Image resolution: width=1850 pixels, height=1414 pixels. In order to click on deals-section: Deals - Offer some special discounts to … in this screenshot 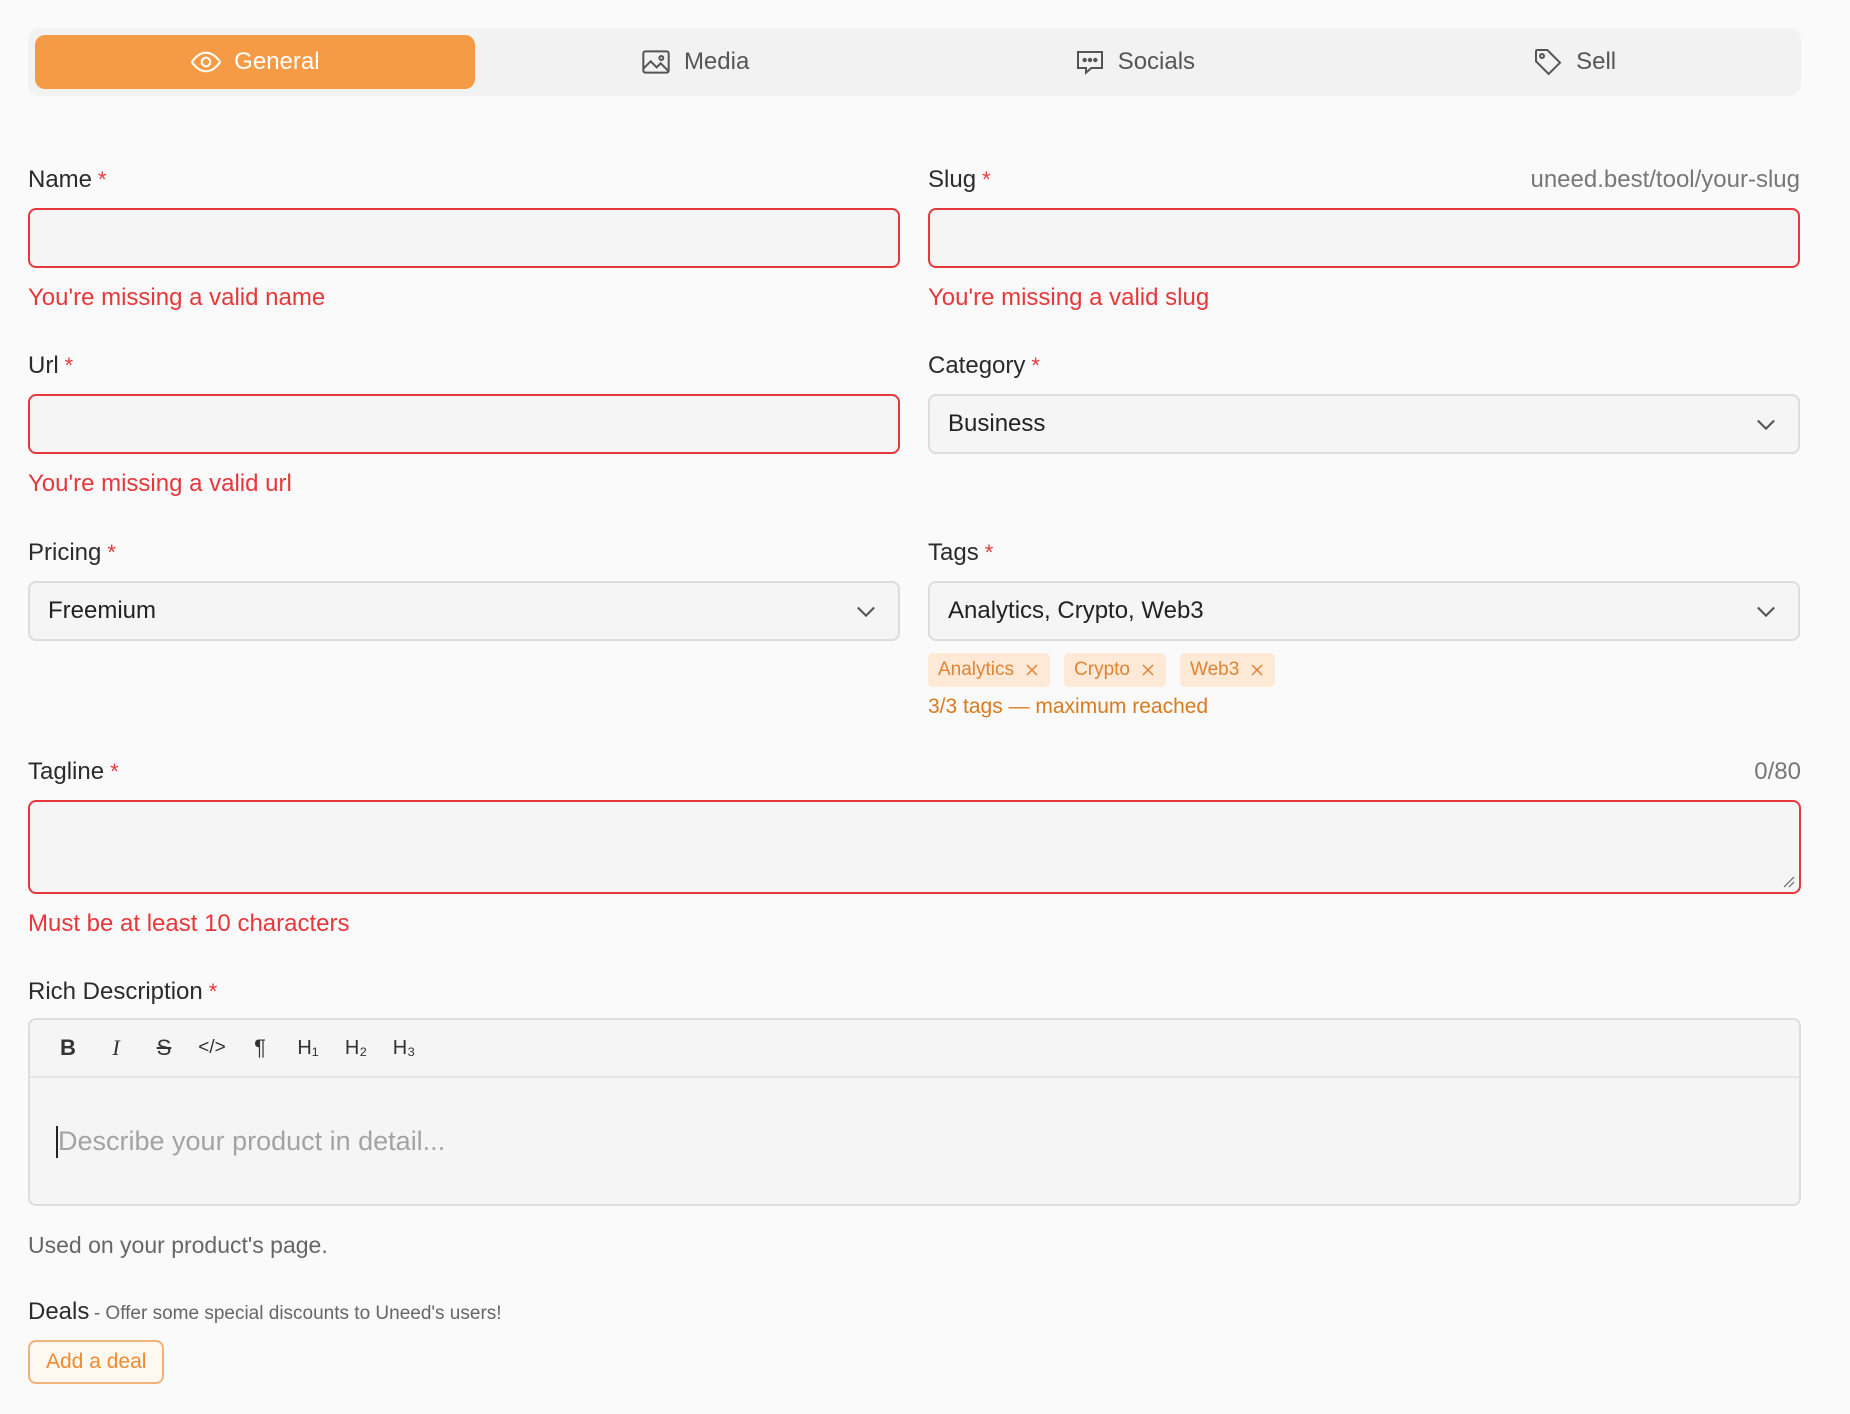, I will do `click(914, 1341)`.